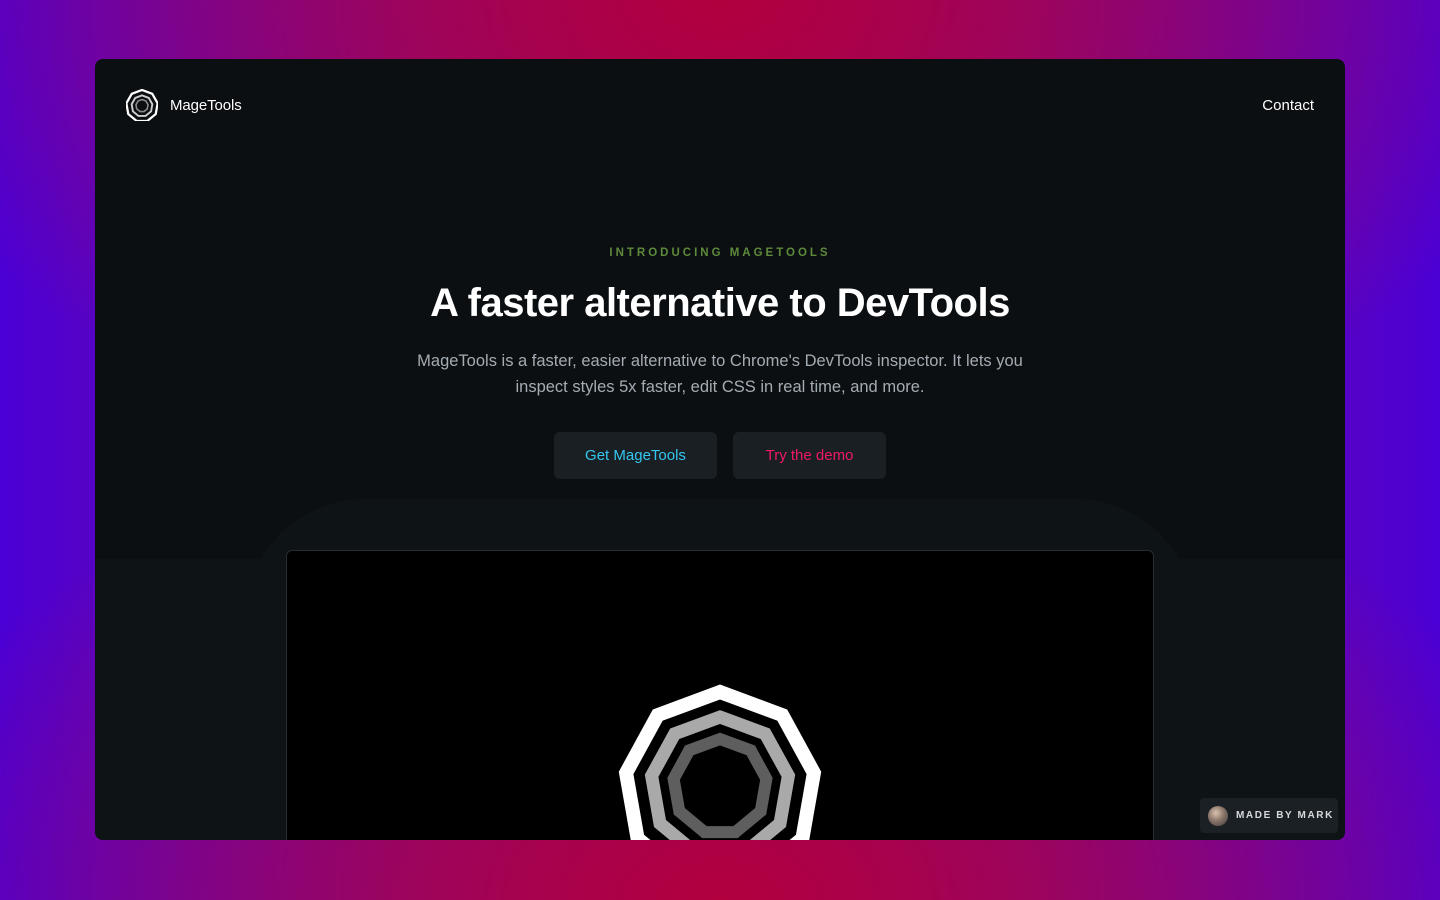 The height and width of the screenshot is (900, 1440). I want to click on contact-link: Contact, so click(1288, 105).